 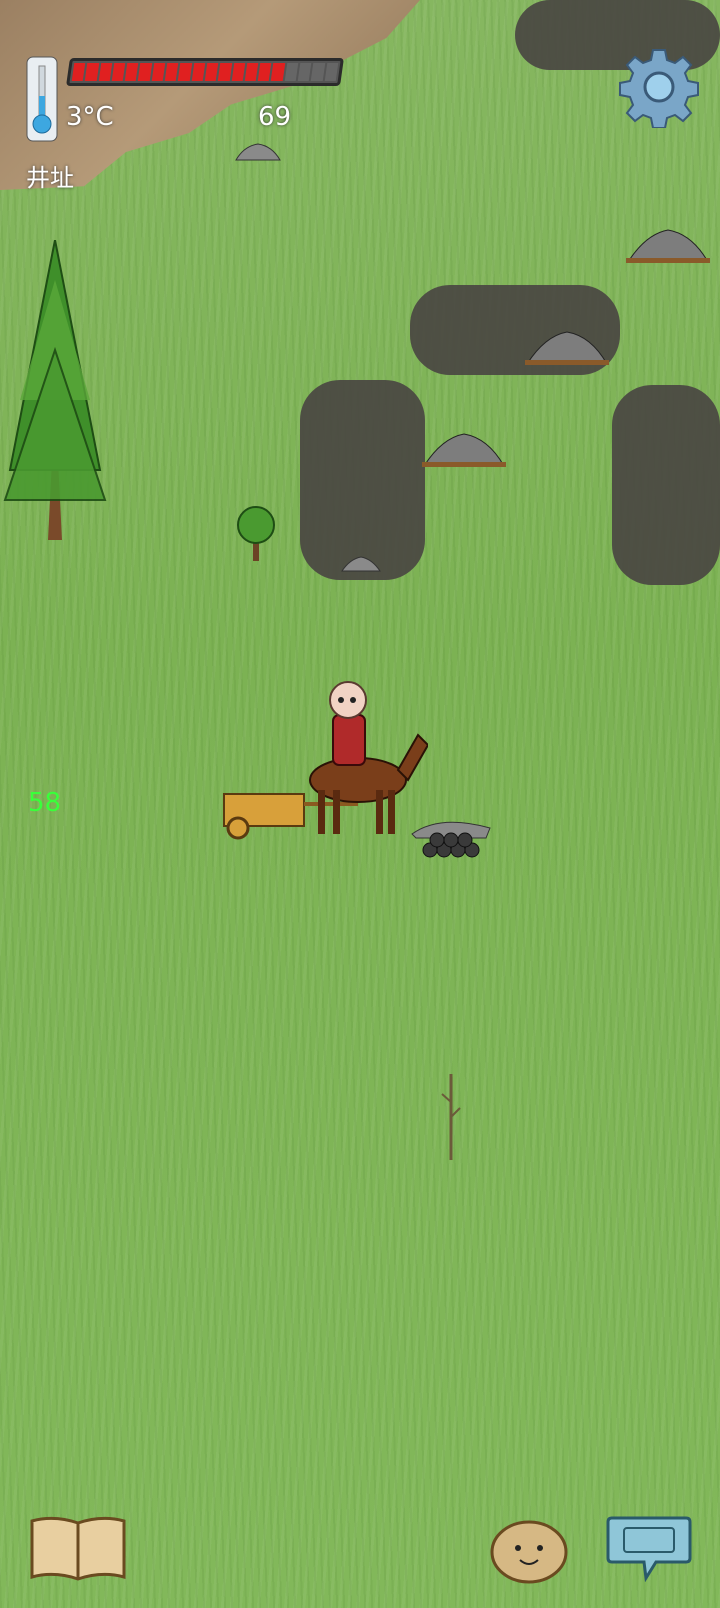 What do you see at coordinates (659, 87) in the screenshot?
I see `gear-icon` at bounding box center [659, 87].